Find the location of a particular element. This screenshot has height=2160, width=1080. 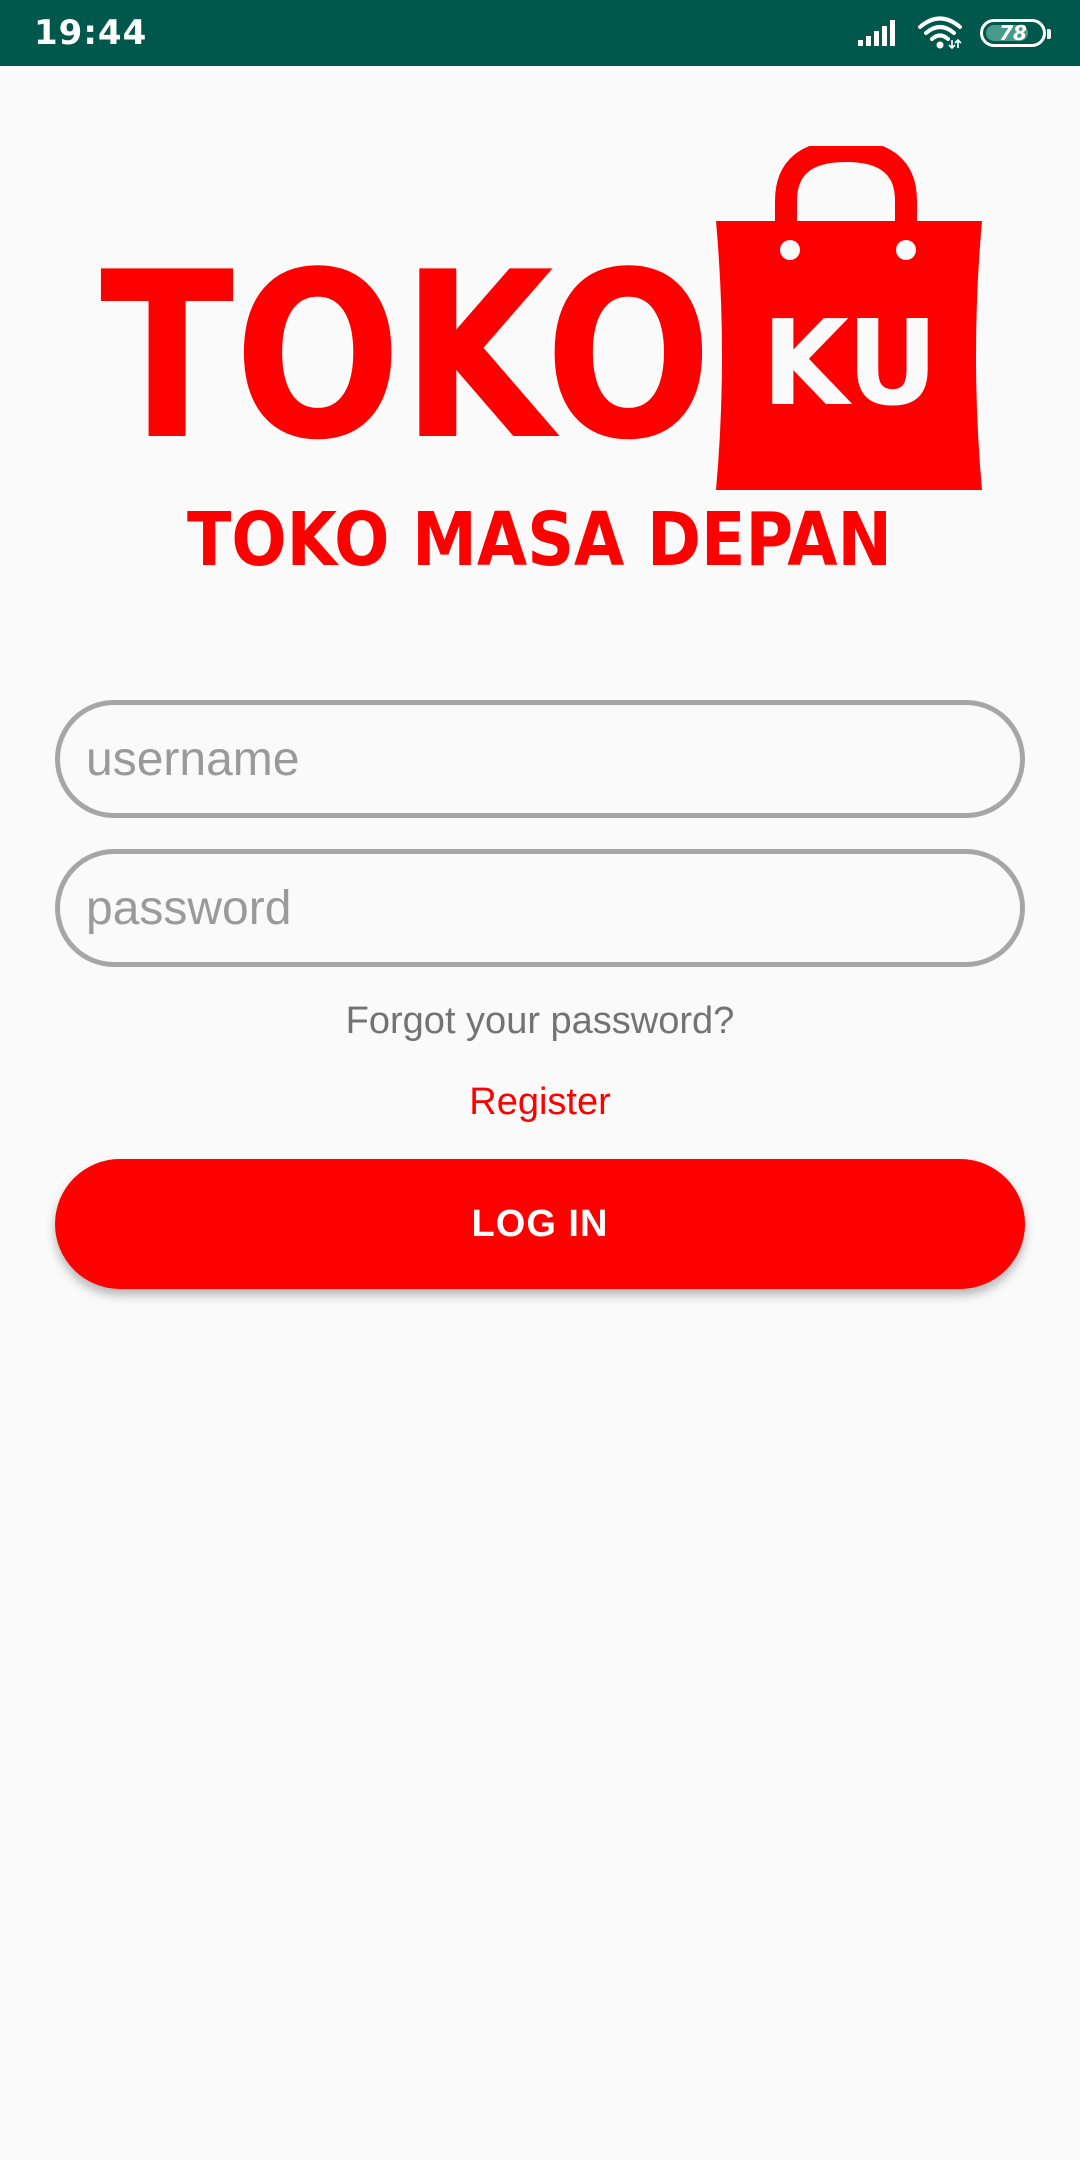

login-button: LOG IN is located at coordinates (540, 1224).